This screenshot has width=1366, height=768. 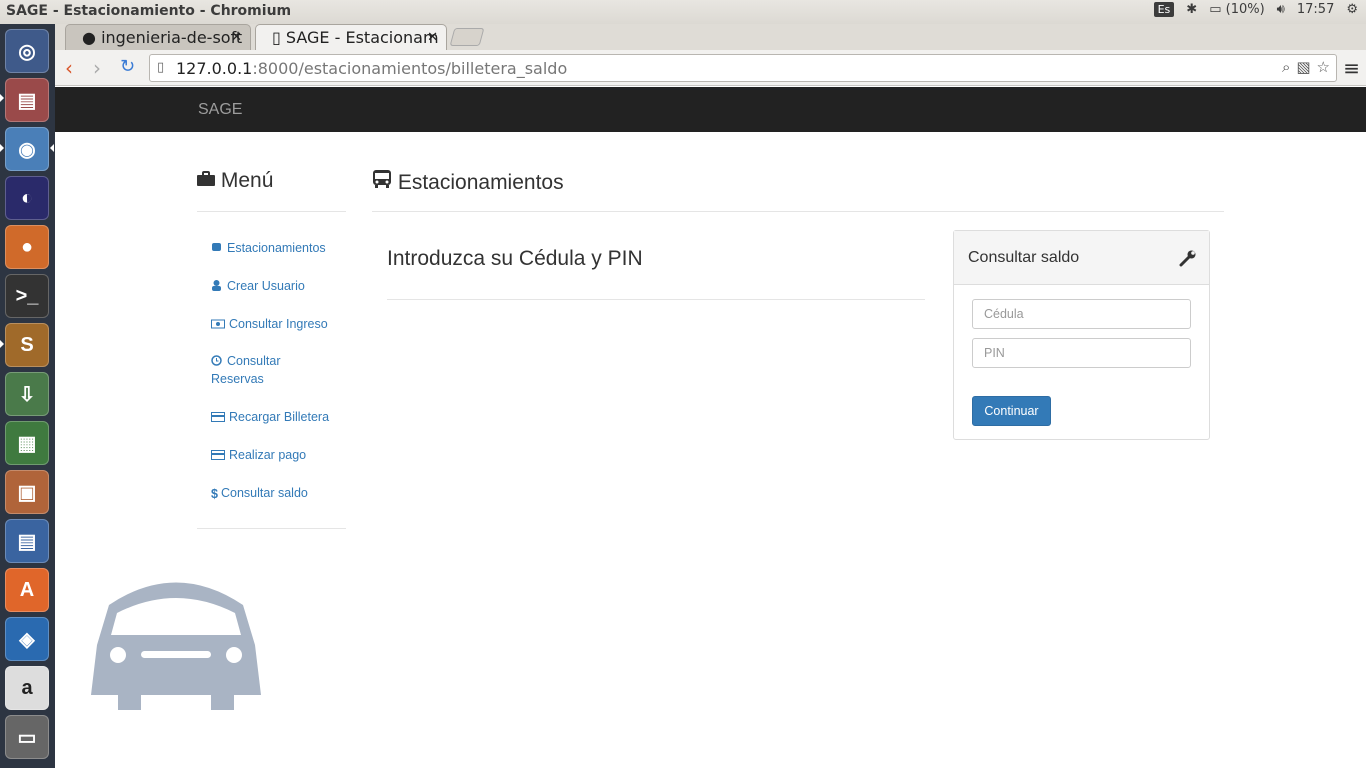 What do you see at coordinates (362, 37) in the screenshot?
I see `tab-label: SAGE - Estacionam` at bounding box center [362, 37].